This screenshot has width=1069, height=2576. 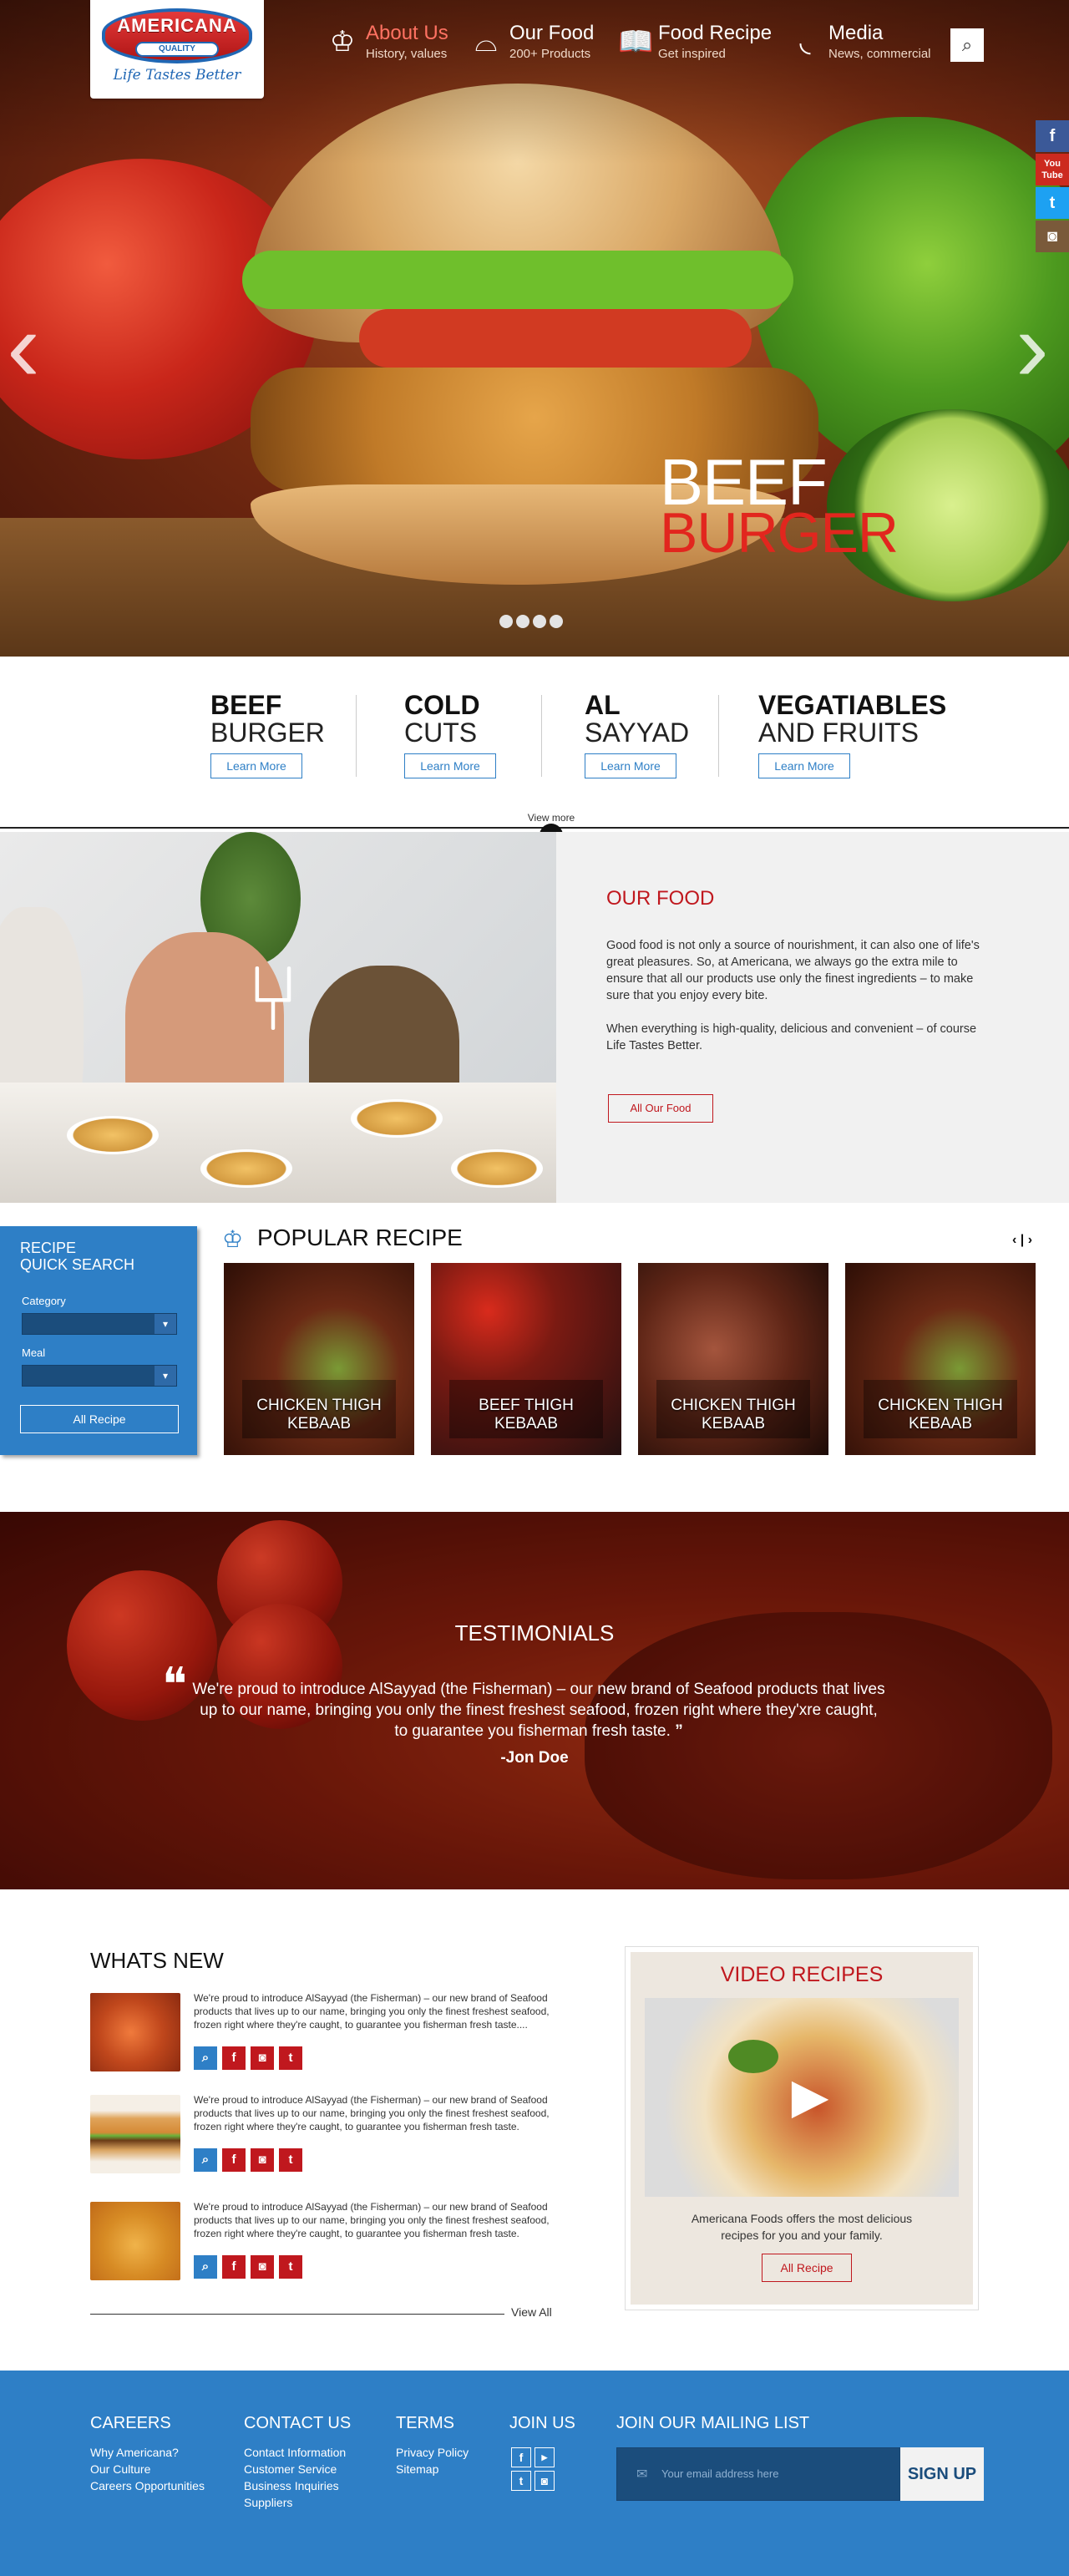 I want to click on americana-logo: AMERICANA QUALITY Life Tastes Better, so click(x=177, y=49).